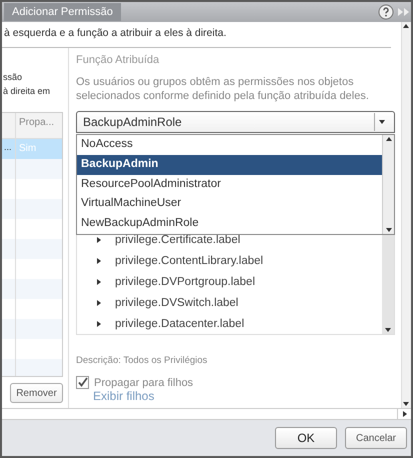 The width and height of the screenshot is (413, 458). Describe the element at coordinates (196, 35) in the screenshot. I see `instruction-text: à esquerda e a função a atribuir a eles à direita.` at that location.